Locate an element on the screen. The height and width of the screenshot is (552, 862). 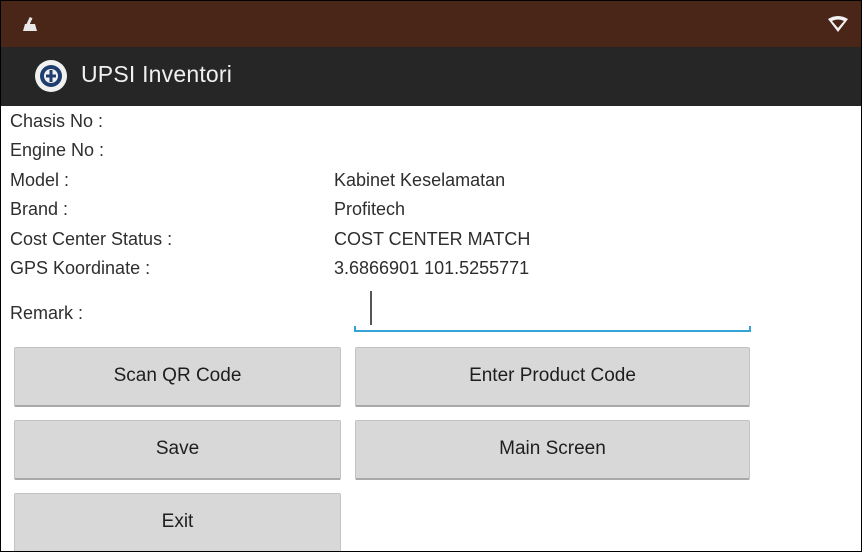
app-title: UPSI Inventori is located at coordinates (157, 74).